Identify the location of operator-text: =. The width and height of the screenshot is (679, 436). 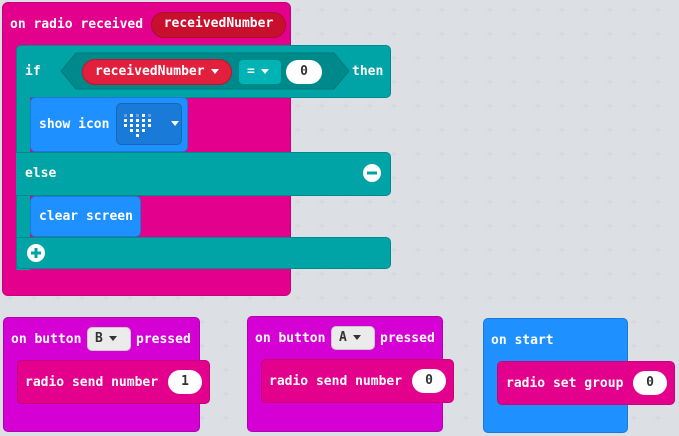
(251, 71).